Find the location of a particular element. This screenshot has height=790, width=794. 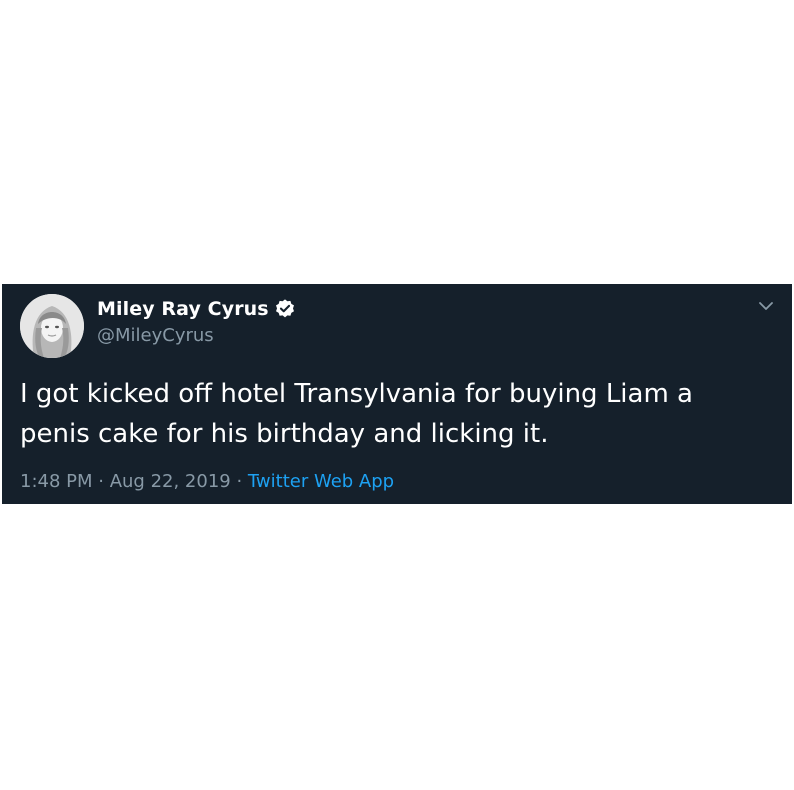

avatar is located at coordinates (52, 326).